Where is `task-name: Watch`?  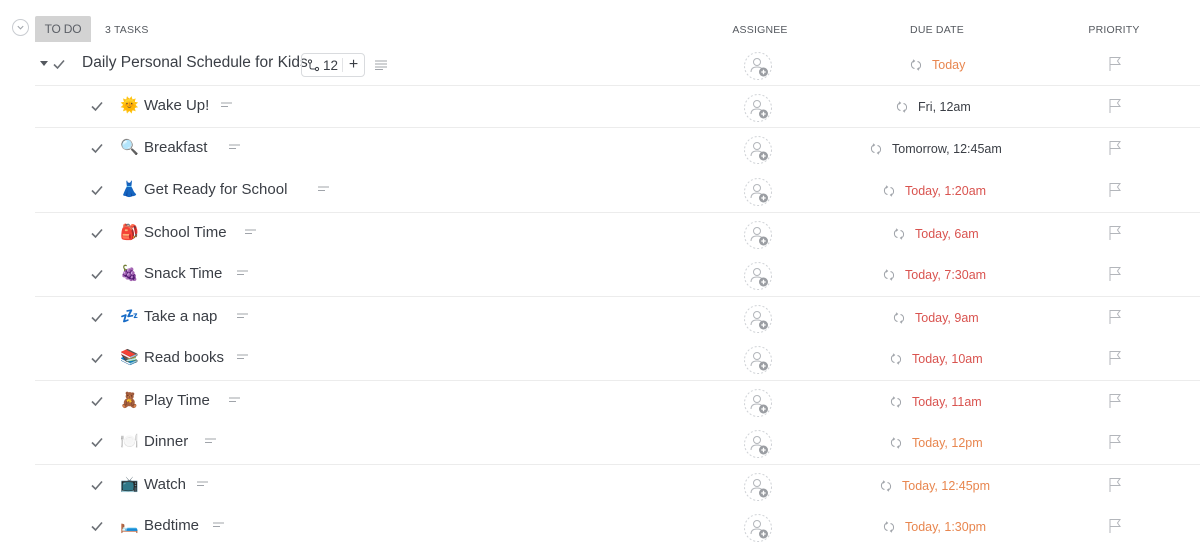 task-name: Watch is located at coordinates (165, 485).